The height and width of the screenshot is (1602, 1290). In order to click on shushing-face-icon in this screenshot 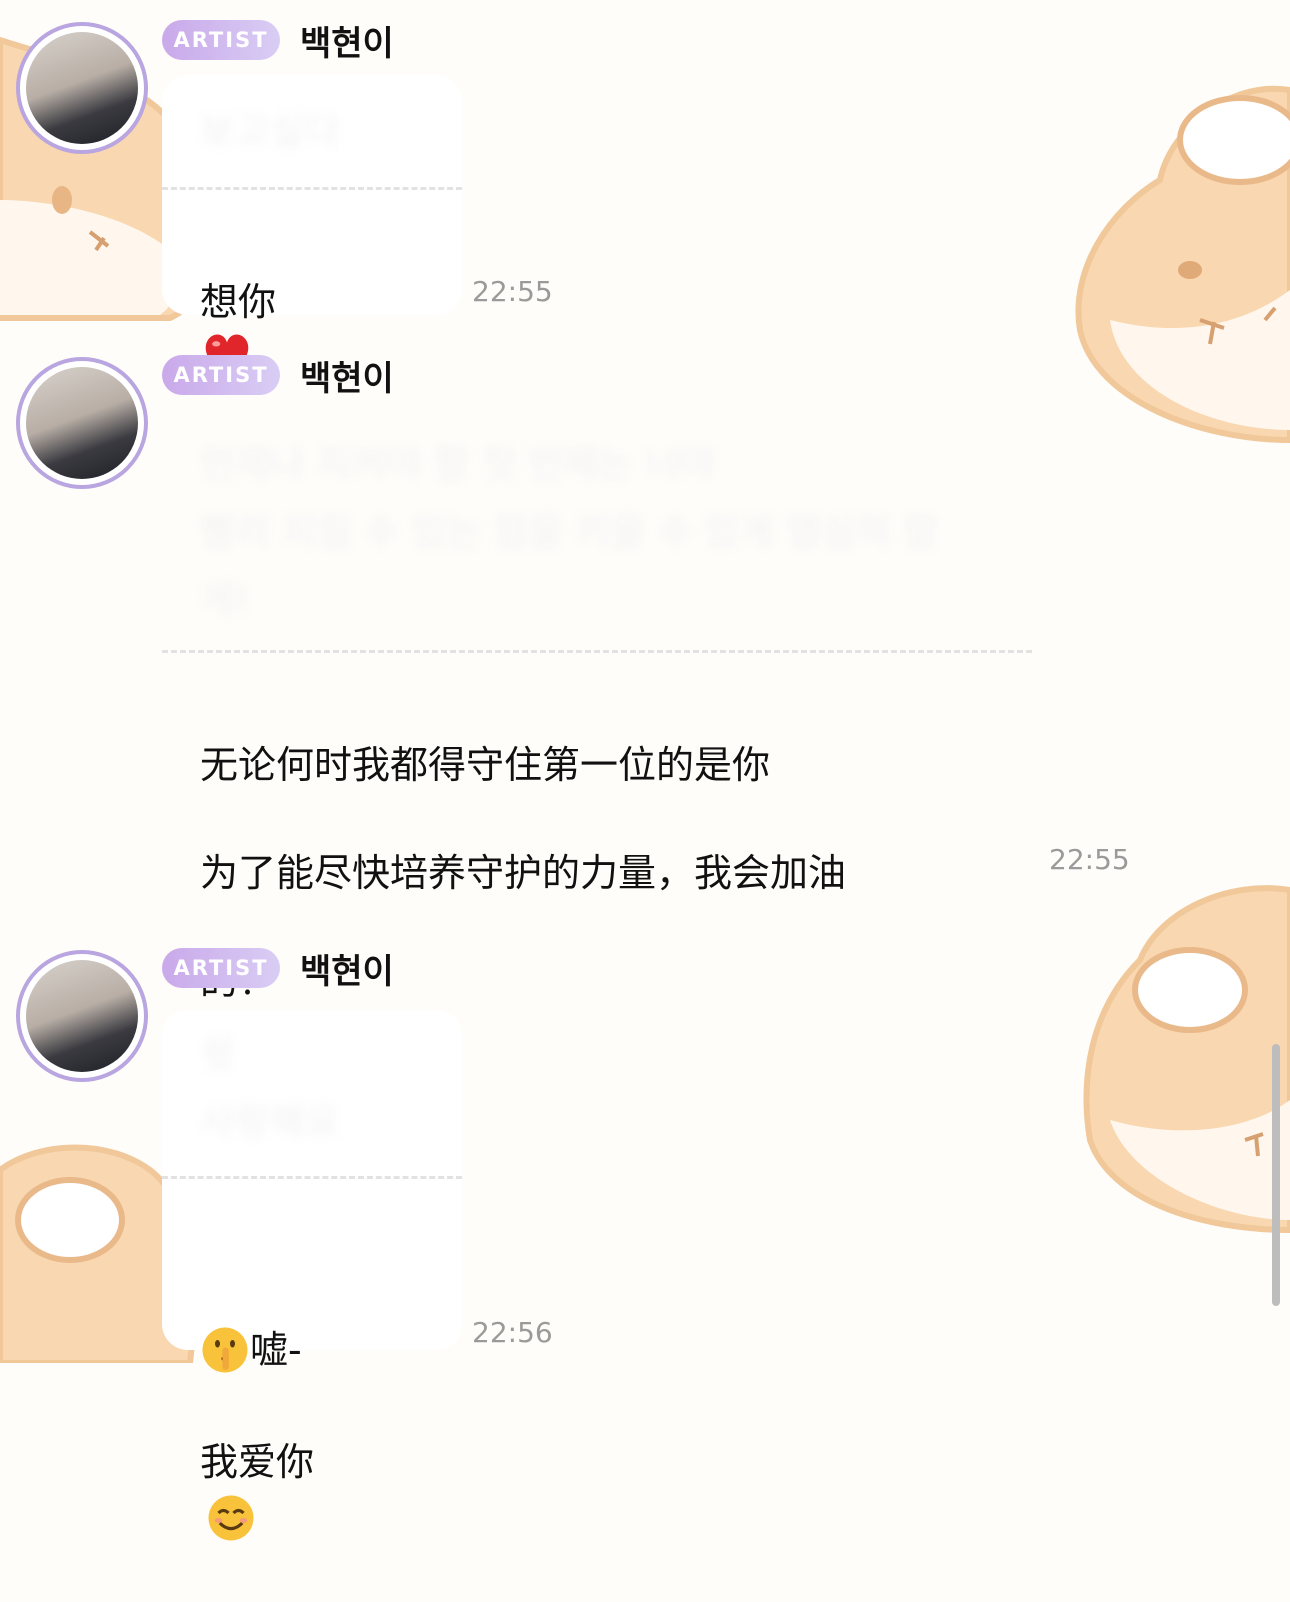, I will do `click(225, 1350)`.